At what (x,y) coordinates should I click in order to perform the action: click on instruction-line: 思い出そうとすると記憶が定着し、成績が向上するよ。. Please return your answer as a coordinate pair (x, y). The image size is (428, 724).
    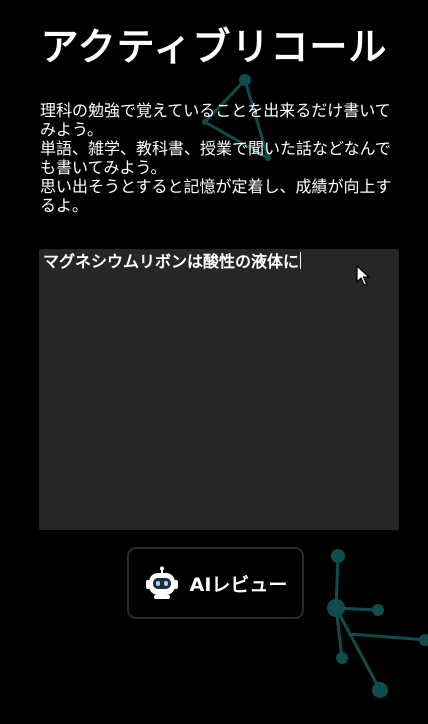
    Looking at the image, I should click on (216, 196).